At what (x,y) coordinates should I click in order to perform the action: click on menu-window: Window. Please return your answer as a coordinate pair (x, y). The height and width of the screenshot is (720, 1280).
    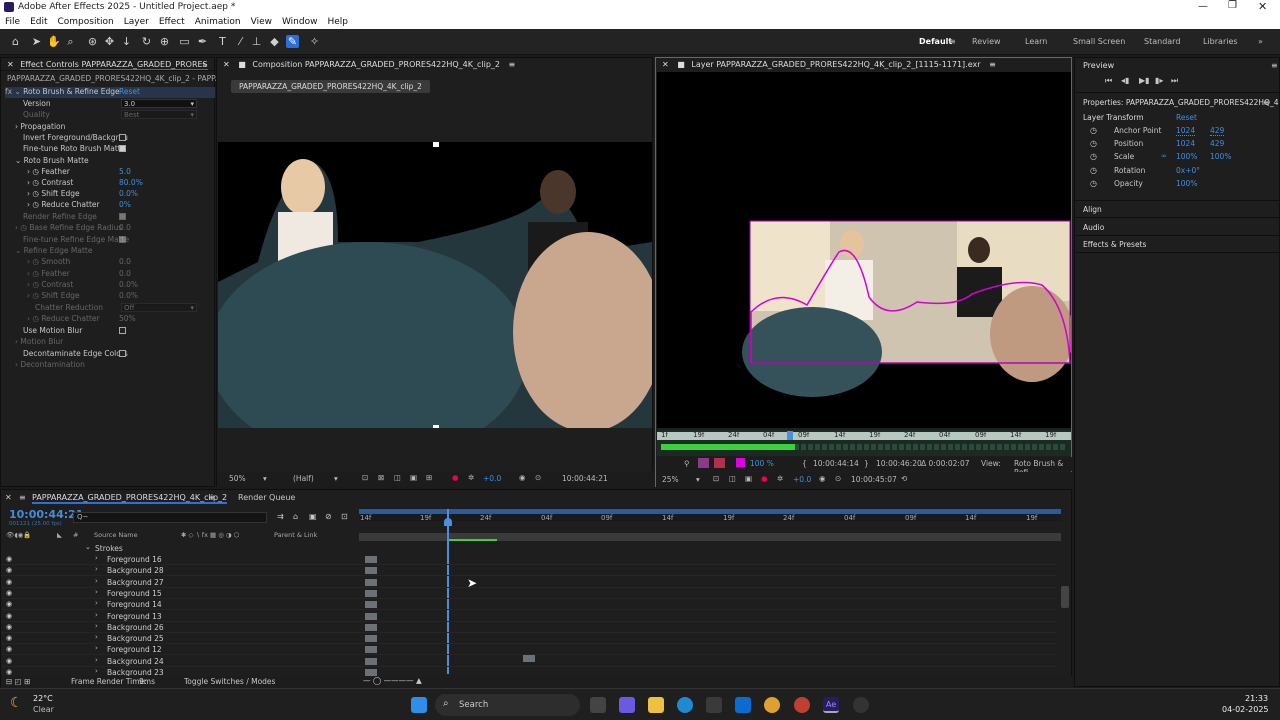
    Looking at the image, I should click on (300, 22).